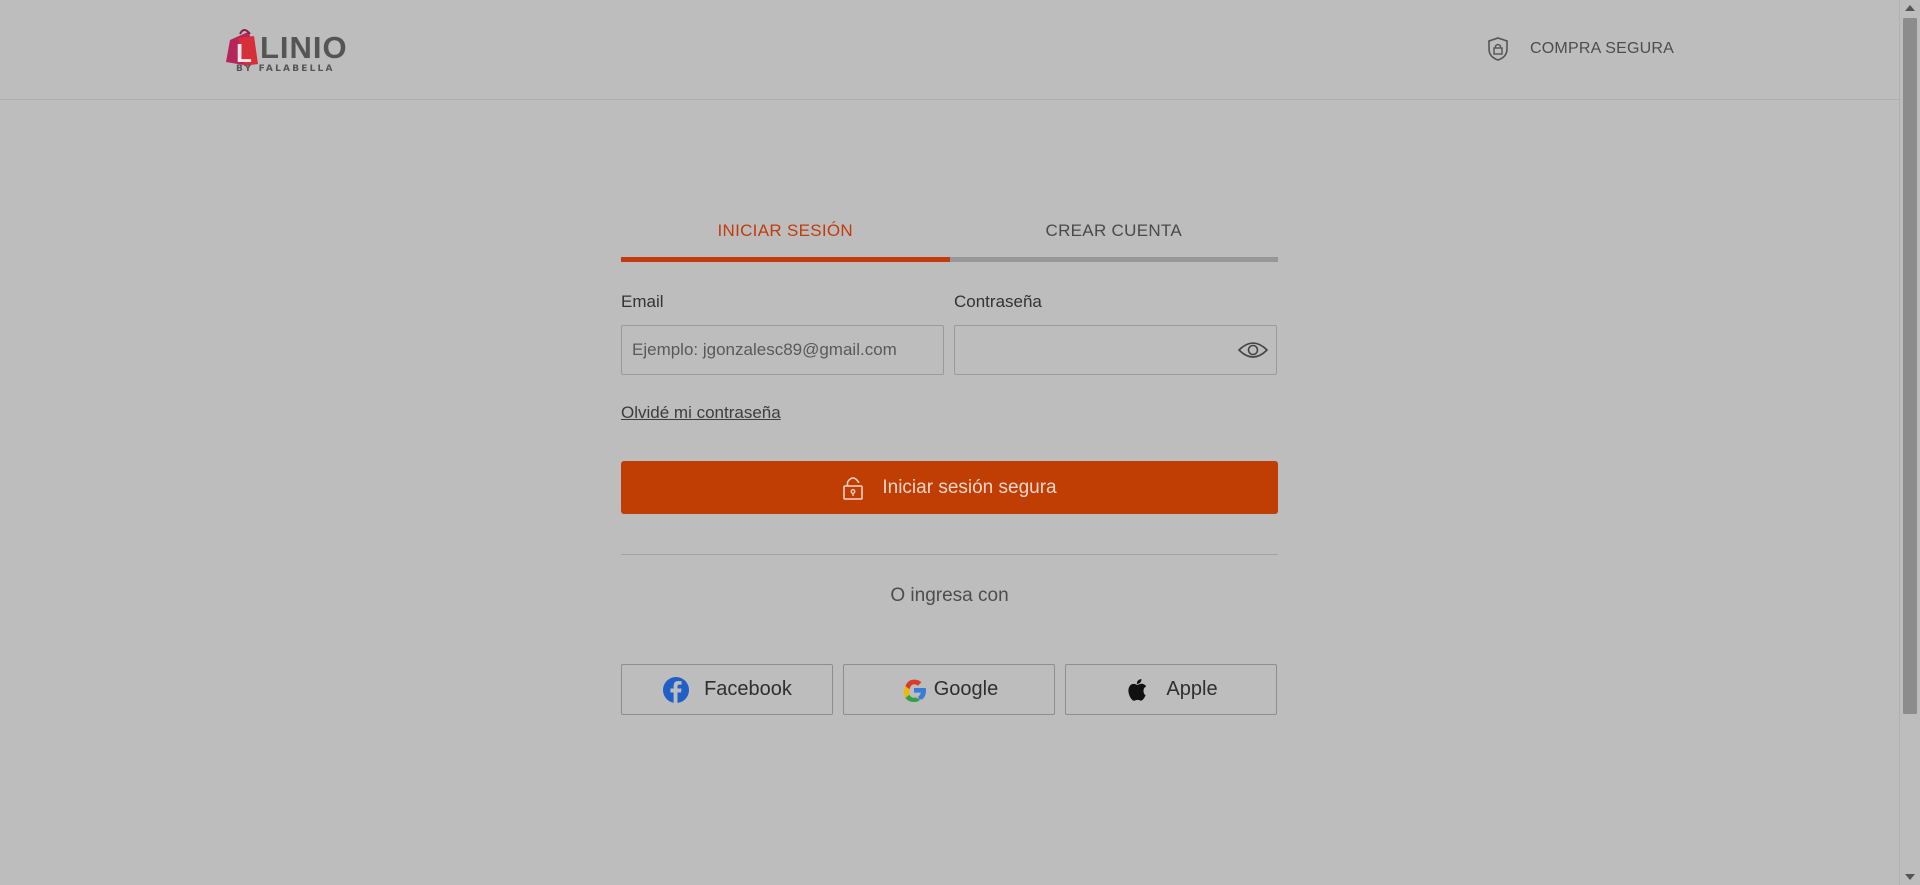 Image resolution: width=1920 pixels, height=885 pixels. I want to click on password-box, so click(1115, 350).